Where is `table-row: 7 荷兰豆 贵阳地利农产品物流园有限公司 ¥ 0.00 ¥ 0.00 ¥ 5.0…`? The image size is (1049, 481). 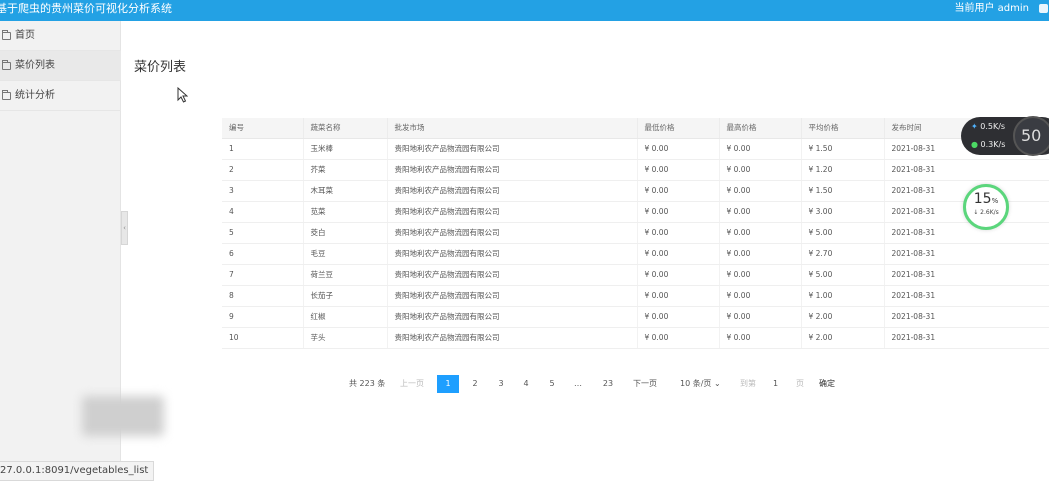
table-row: 7 荷兰豆 贵阳地利农产品物流园有限公司 ¥ 0.00 ¥ 0.00 ¥ 5.0… is located at coordinates (635, 275).